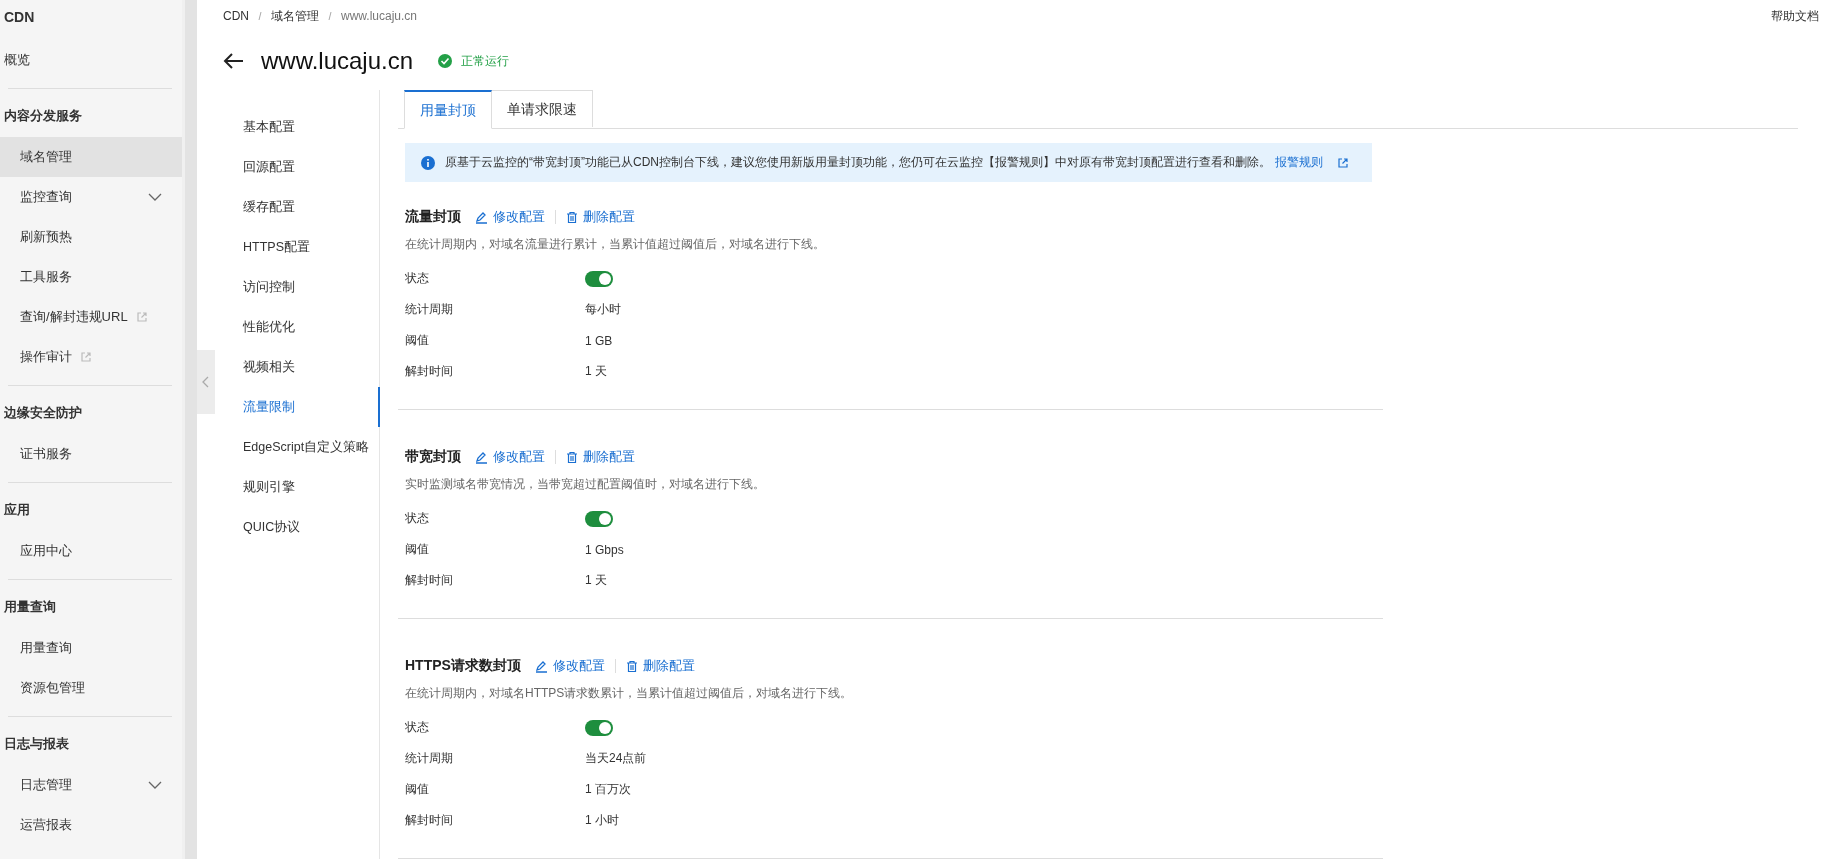  What do you see at coordinates (288, 207) in the screenshot?
I see `settings-nav-item: 缓存配置` at bounding box center [288, 207].